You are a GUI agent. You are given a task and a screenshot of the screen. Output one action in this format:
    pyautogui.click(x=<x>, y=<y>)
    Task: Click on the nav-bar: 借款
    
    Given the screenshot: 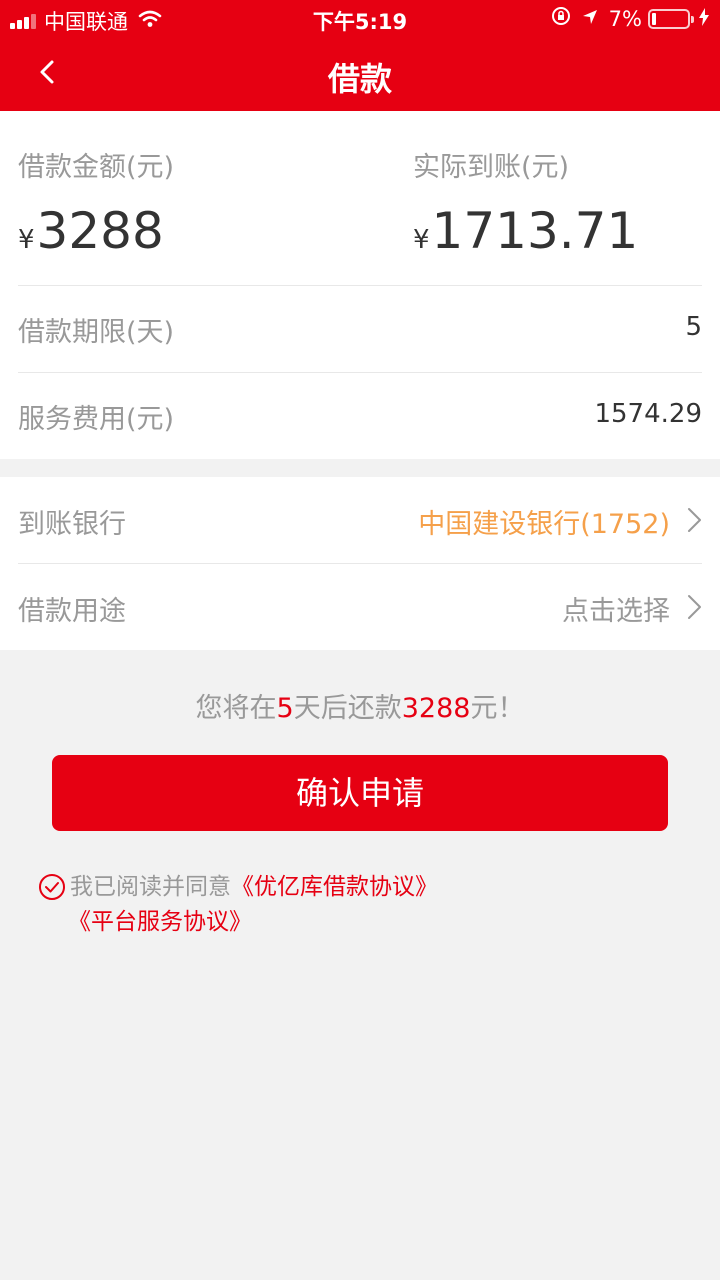 What is the action you would take?
    pyautogui.click(x=360, y=73)
    